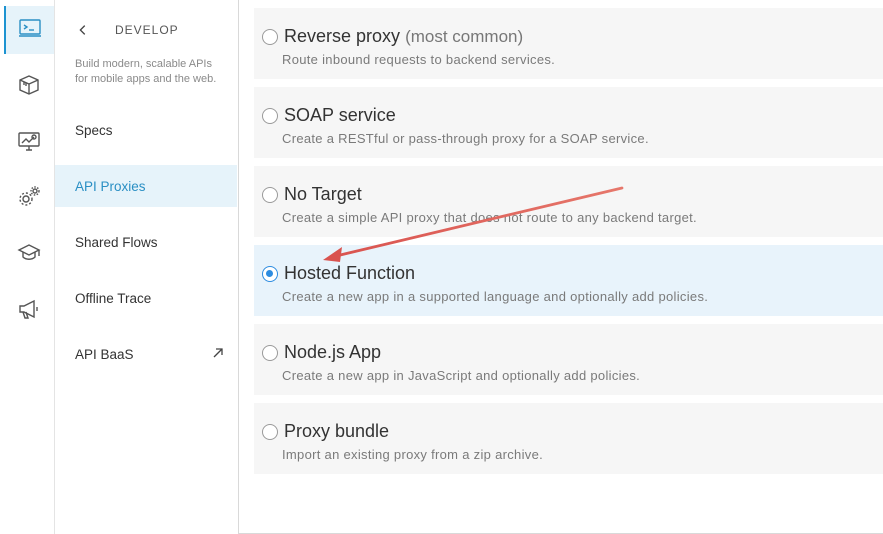  I want to click on nav-item-api-proxies: API Proxies, so click(146, 186).